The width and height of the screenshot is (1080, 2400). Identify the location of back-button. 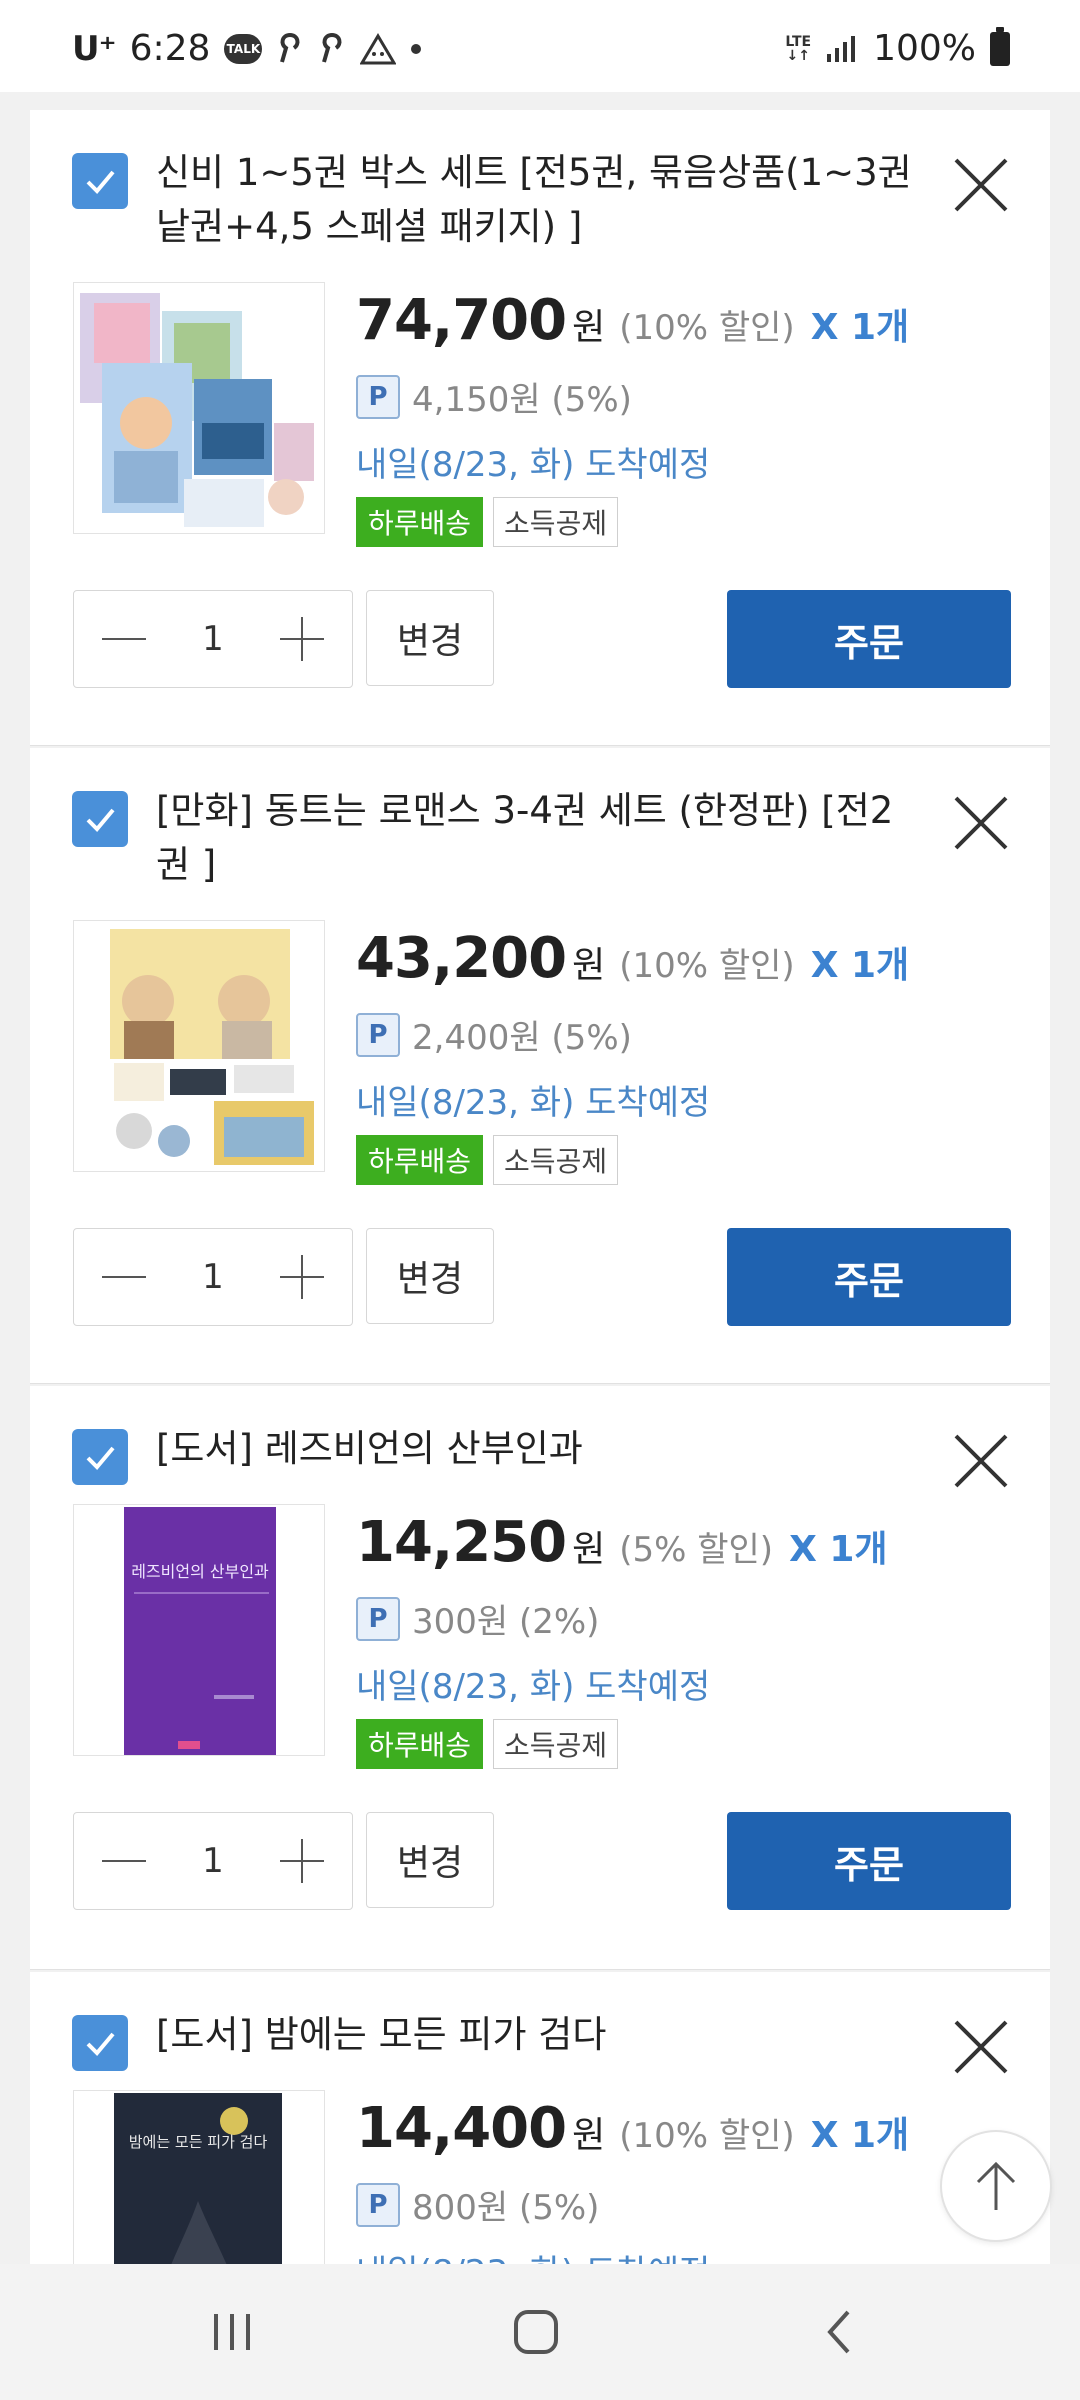
(840, 2332).